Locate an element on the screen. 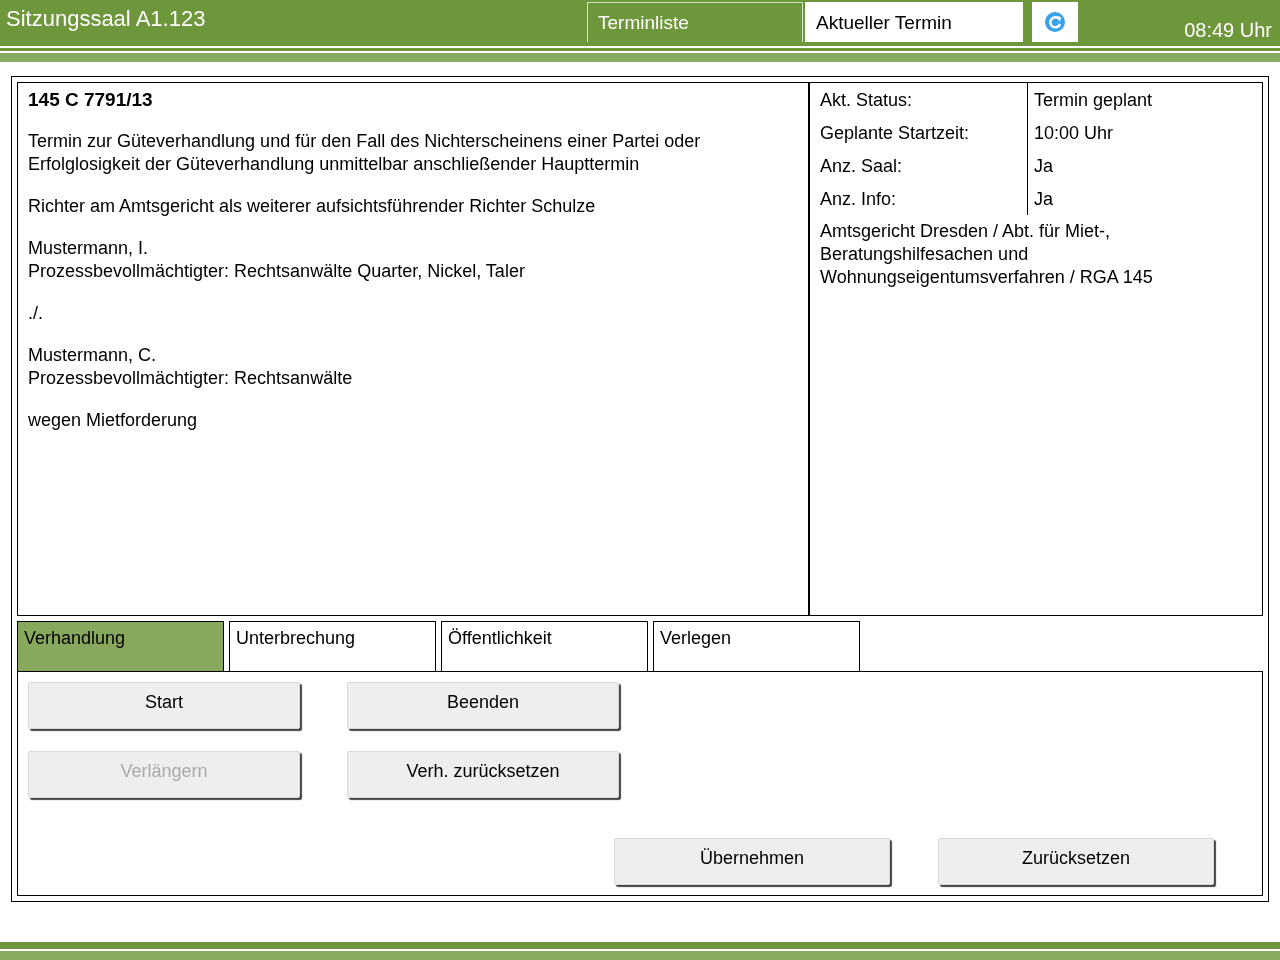 The width and height of the screenshot is (1280, 960). case-text: Prozessbevollmächtigter: Rechtsanwälte Quarter, Nickel, Taler is located at coordinates (277, 271).